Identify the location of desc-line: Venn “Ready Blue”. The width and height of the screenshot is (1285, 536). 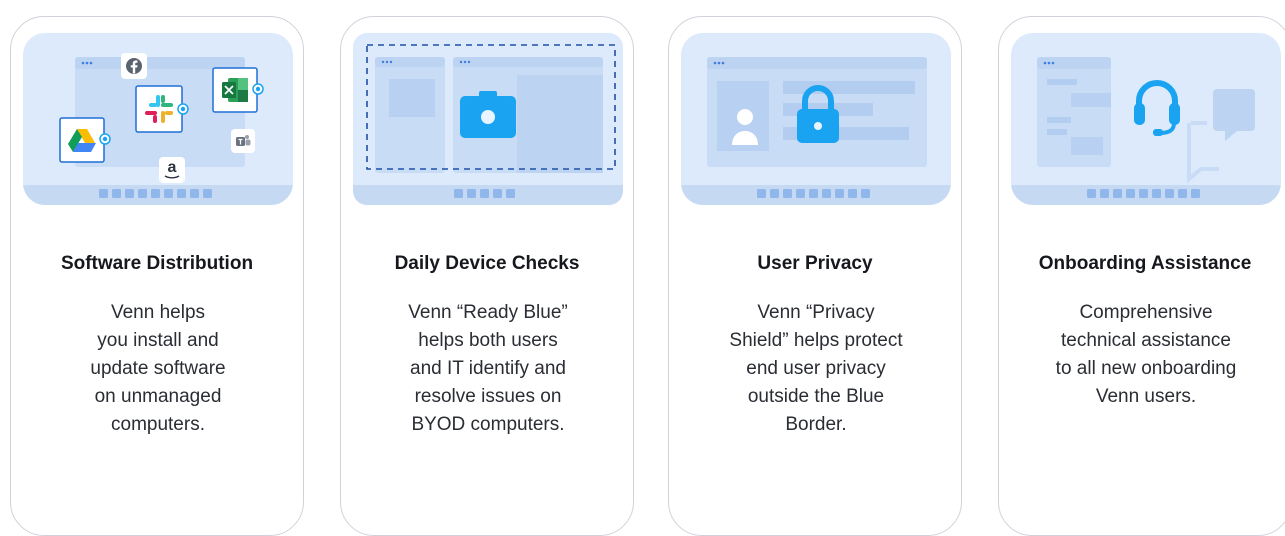
(488, 312).